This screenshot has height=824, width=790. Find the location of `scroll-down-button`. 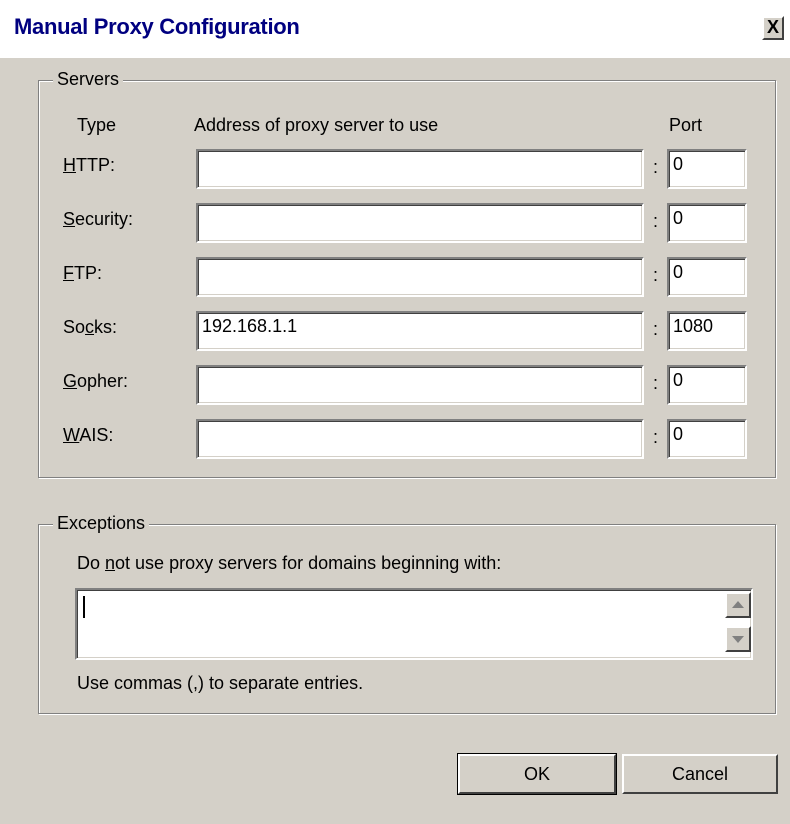

scroll-down-button is located at coordinates (738, 639).